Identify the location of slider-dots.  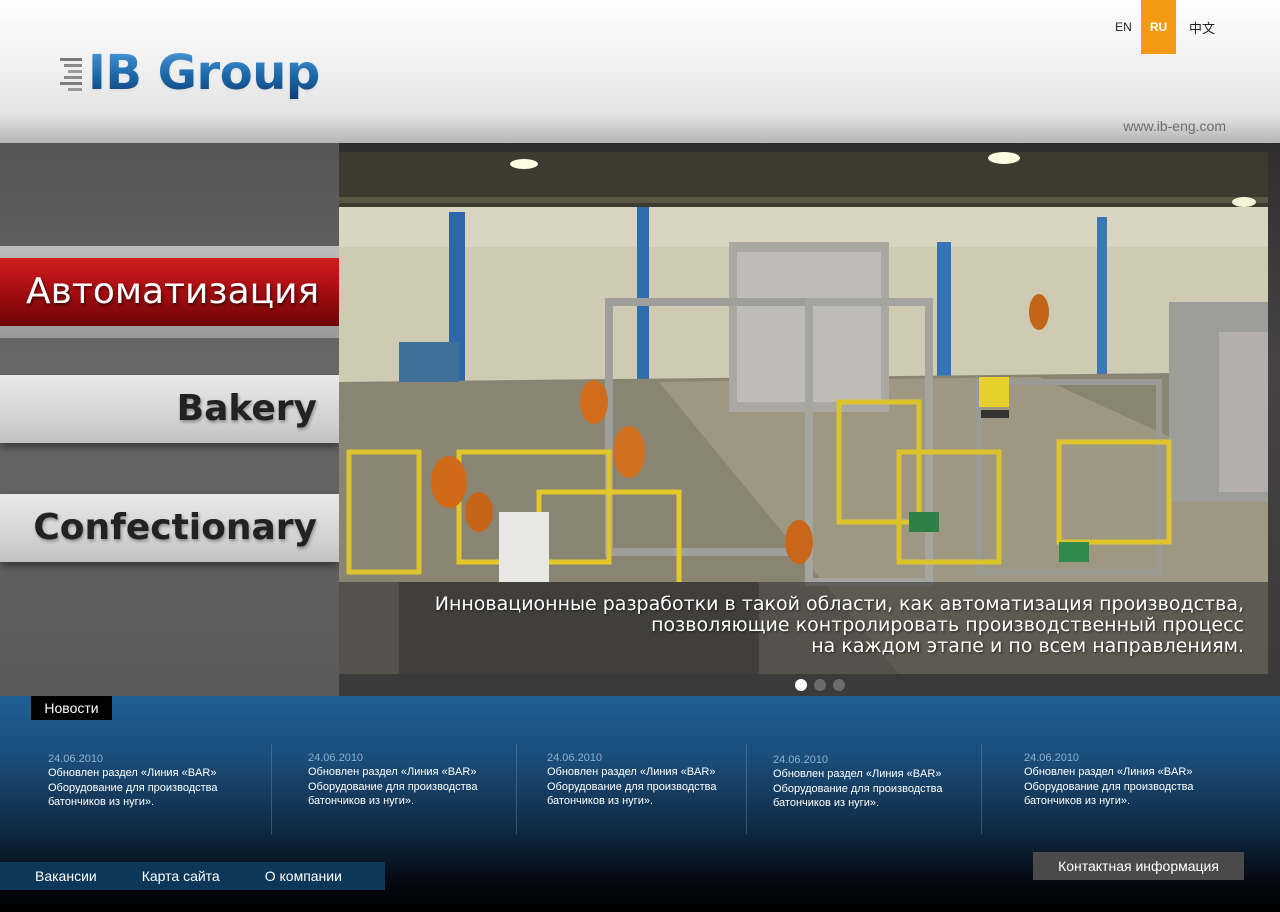
(820, 685).